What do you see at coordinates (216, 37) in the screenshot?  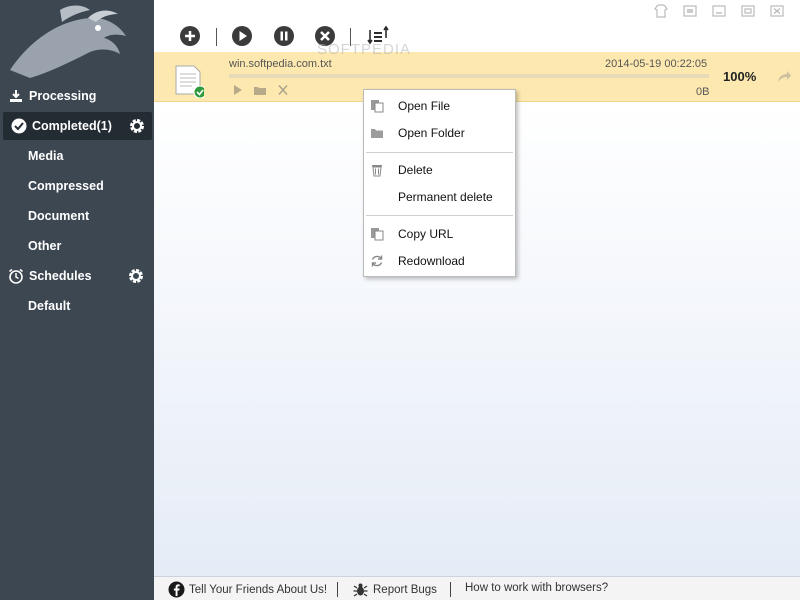 I see `toolbar-divider` at bounding box center [216, 37].